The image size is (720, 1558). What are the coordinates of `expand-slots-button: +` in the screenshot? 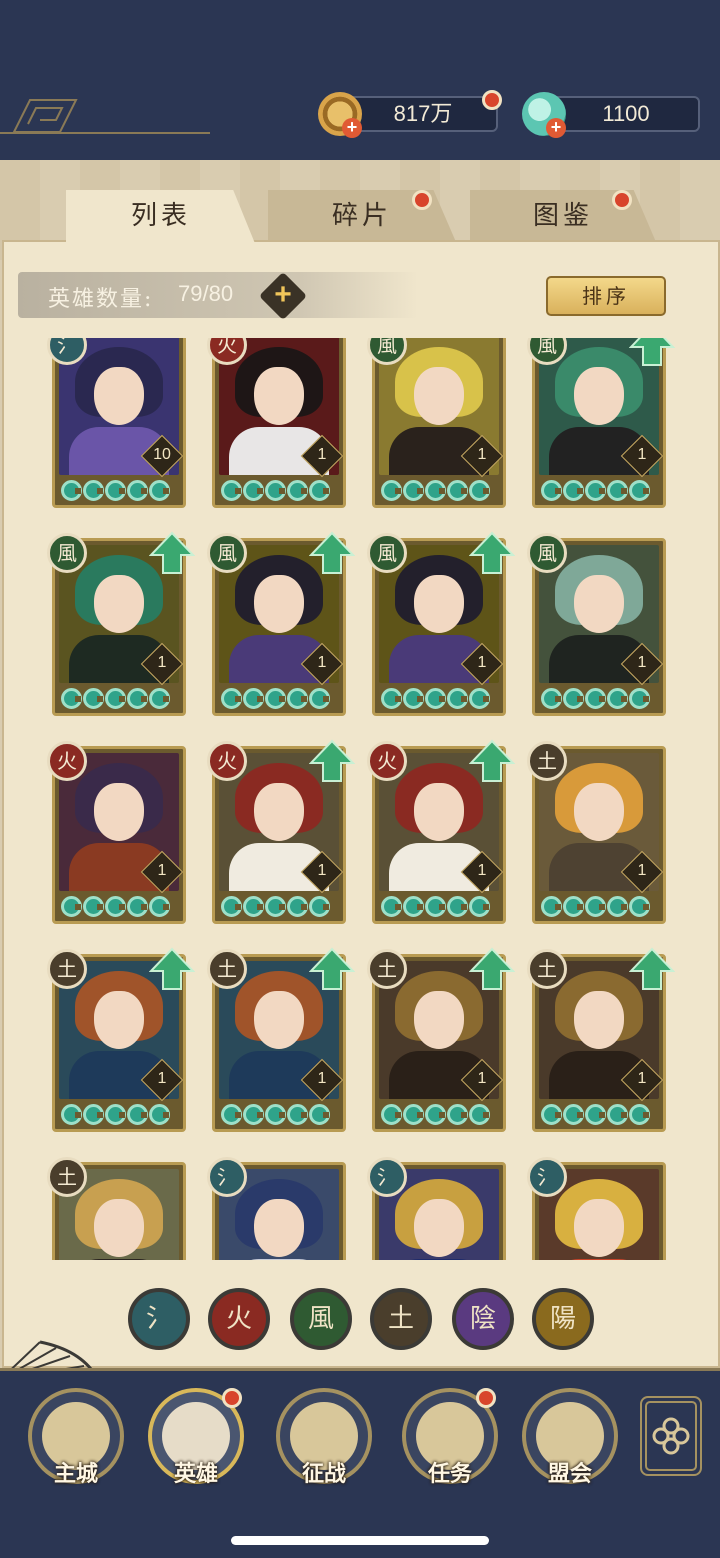 It's located at (283, 295).